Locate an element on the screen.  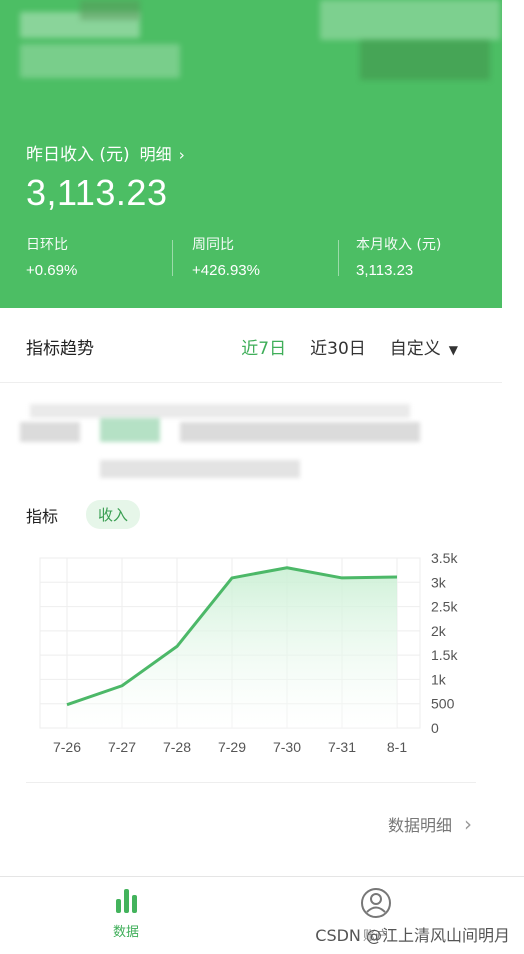
trend-bar: 指标趋势 近7日 近30日 自定义 ▼ is located at coordinates (251, 345).